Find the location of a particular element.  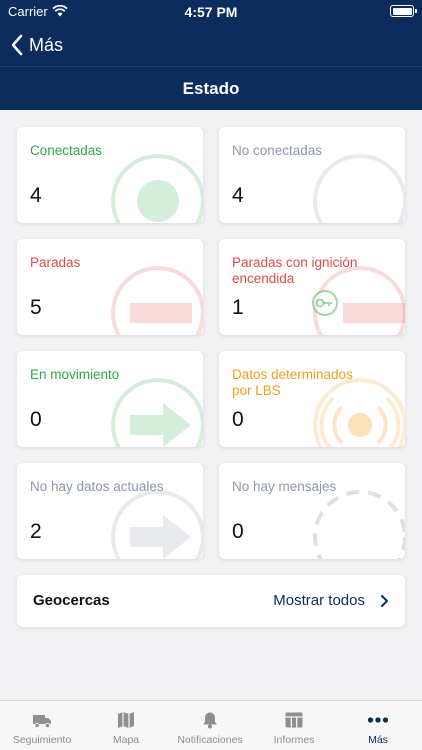

tab-reports: Informes is located at coordinates (294, 725).